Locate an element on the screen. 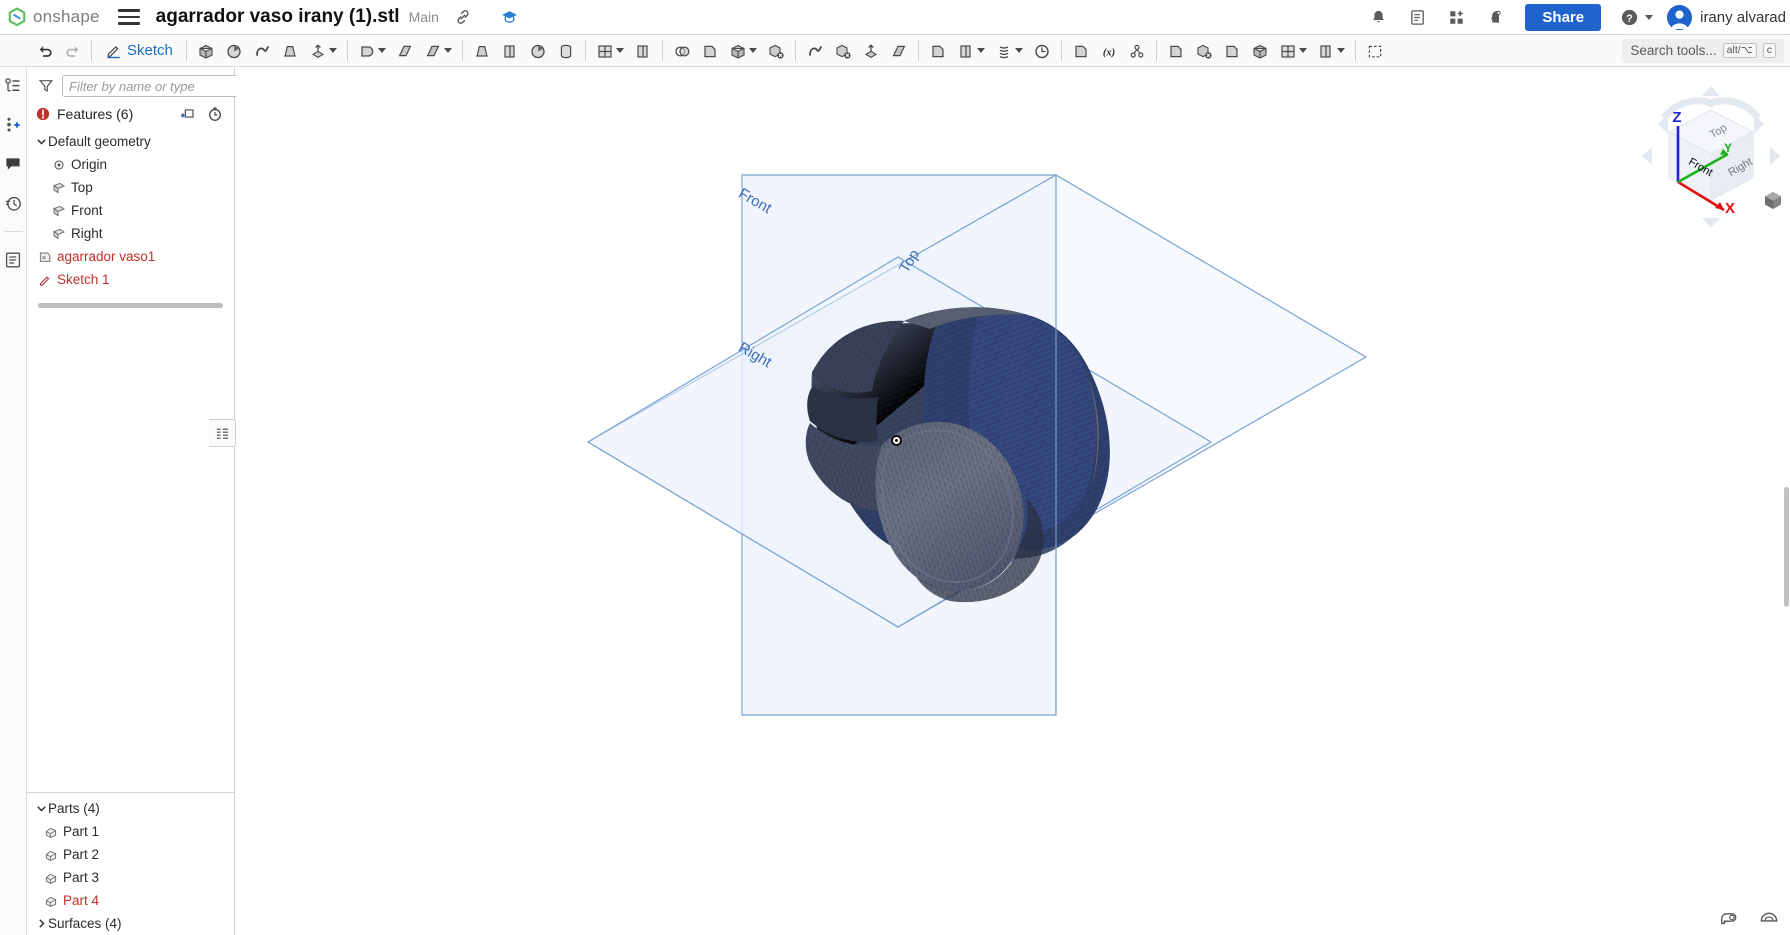 This screenshot has height=935, width=1790. delete-face-icon is located at coordinates (843, 51).